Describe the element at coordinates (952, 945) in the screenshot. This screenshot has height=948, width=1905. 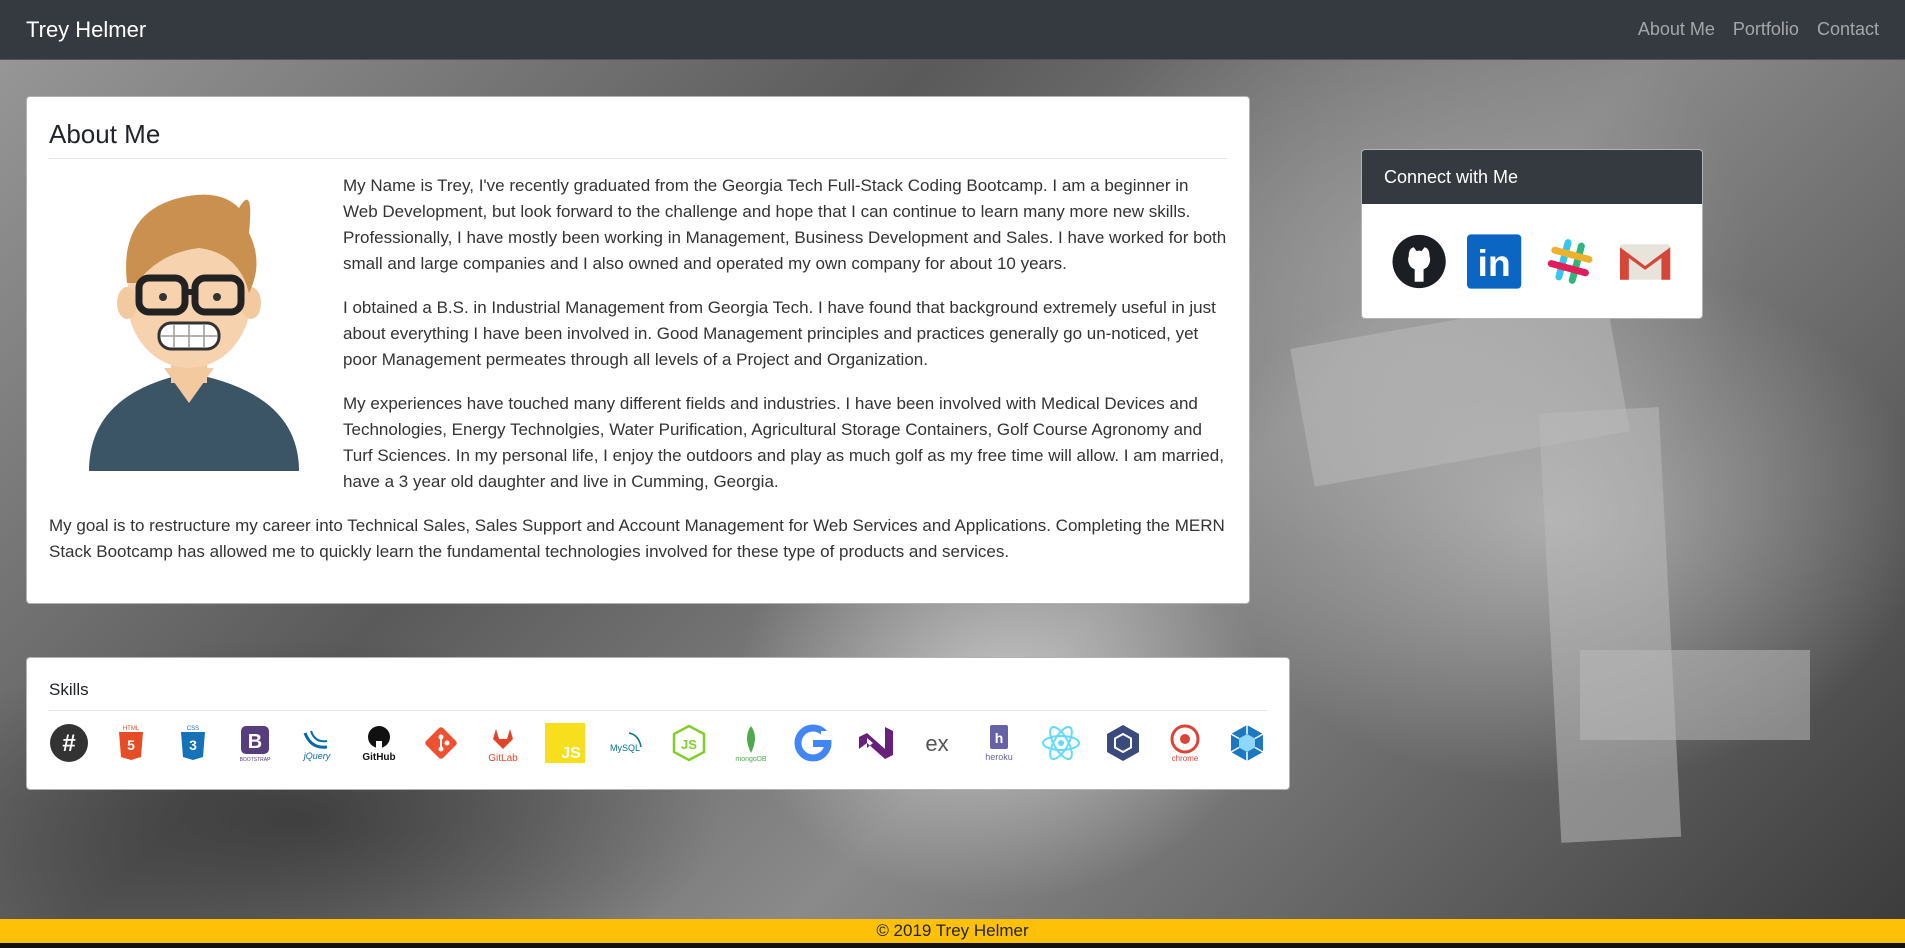
I see `footer-bottom-strip` at that location.